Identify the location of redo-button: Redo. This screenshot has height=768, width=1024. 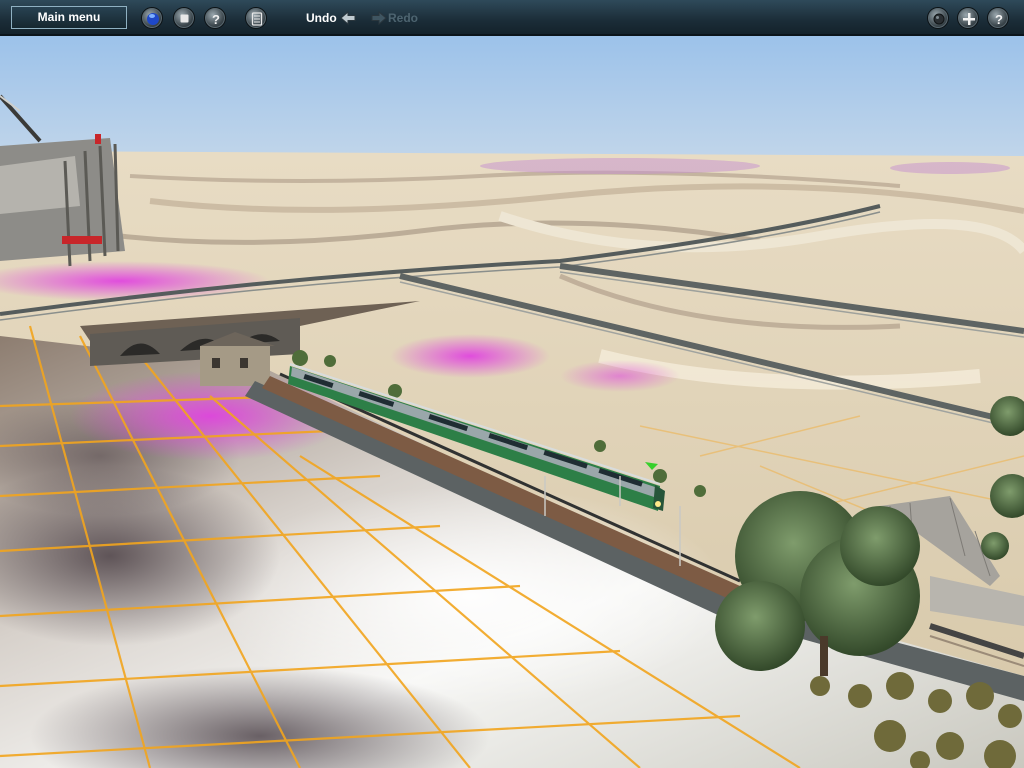
(403, 18).